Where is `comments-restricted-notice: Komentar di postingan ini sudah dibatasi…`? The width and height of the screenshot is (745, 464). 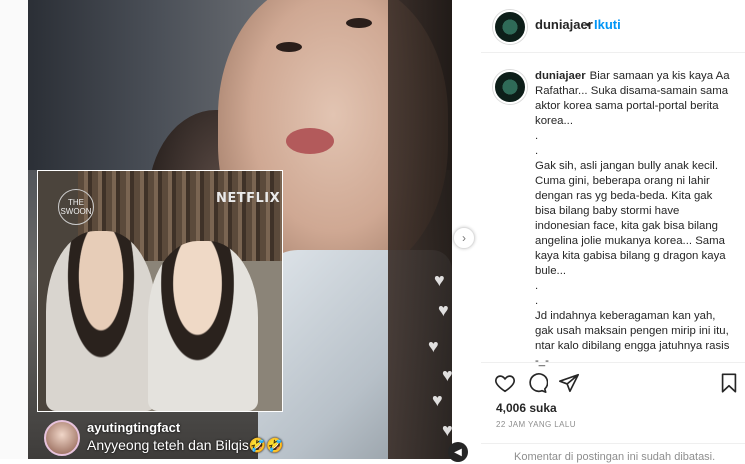 comments-restricted-notice: Komentar di postingan ini sudah dibatasi… is located at coordinates (613, 453).